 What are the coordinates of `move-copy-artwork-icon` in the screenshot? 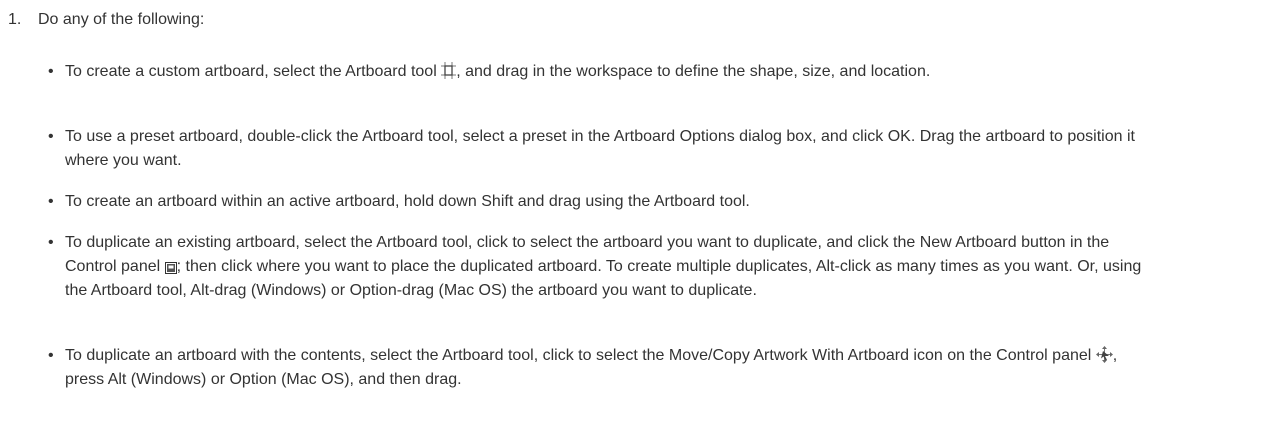 It's located at (1104, 354).